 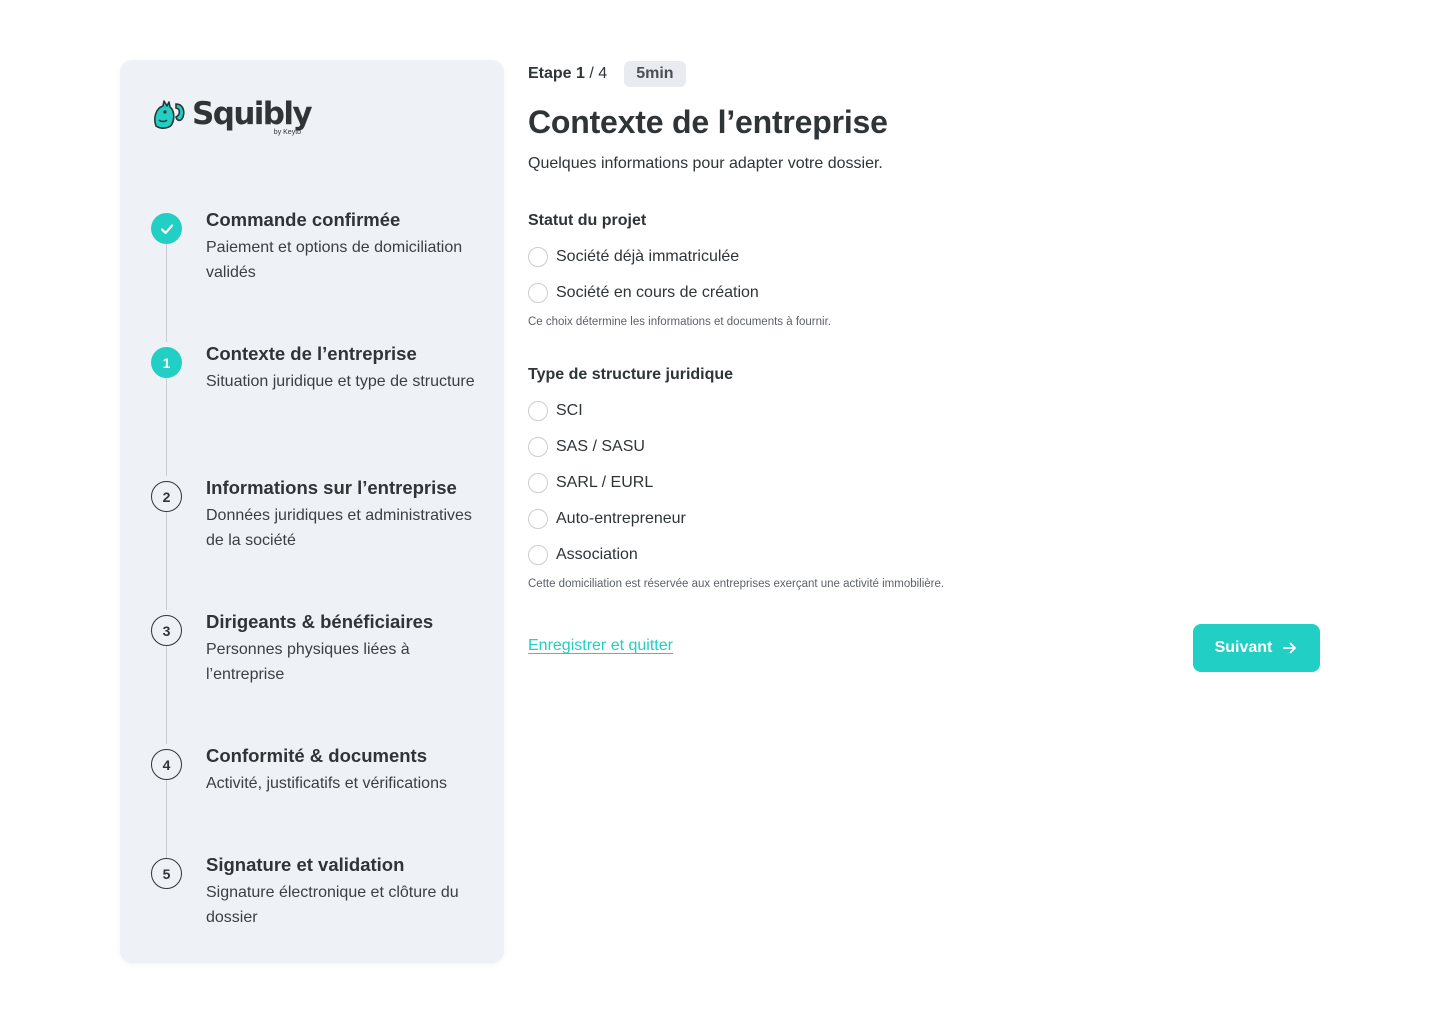 I want to click on page-title: Contexte de l’entreprise, so click(x=708, y=122).